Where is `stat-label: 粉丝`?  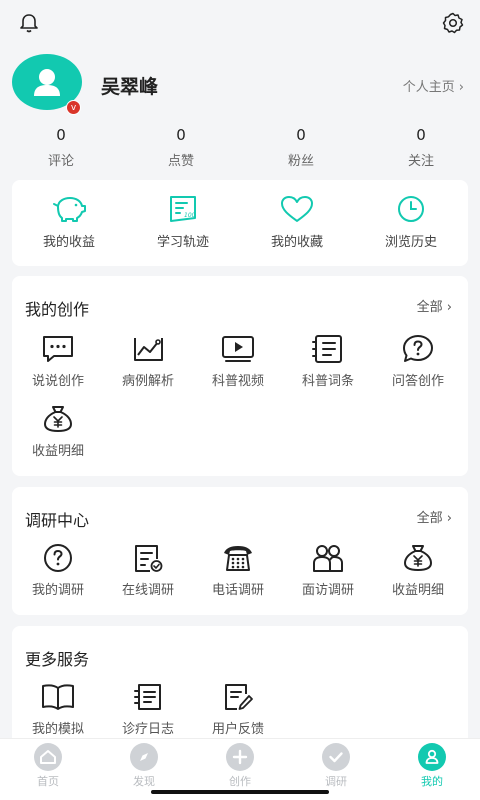 stat-label: 粉丝 is located at coordinates (300, 161).